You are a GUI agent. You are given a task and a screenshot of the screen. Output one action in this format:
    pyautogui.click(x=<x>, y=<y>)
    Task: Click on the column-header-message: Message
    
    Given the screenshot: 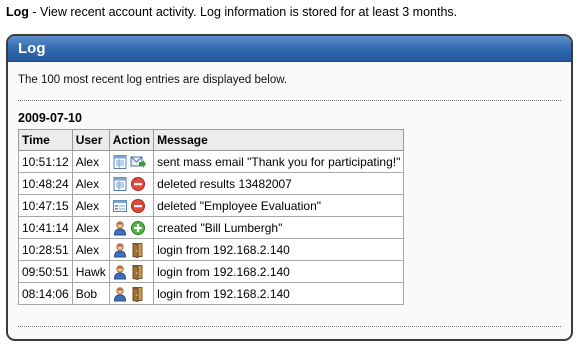 What is the action you would take?
    pyautogui.click(x=279, y=140)
    